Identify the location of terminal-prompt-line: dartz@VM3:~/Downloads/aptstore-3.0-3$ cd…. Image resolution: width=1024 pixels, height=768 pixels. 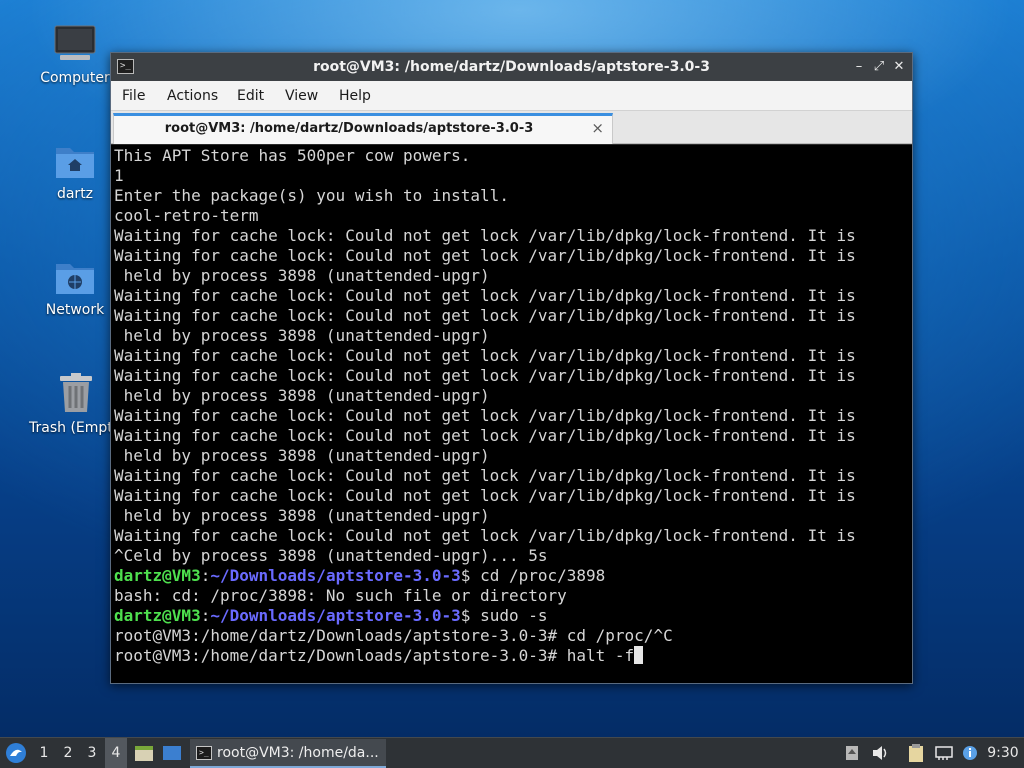
(360, 575).